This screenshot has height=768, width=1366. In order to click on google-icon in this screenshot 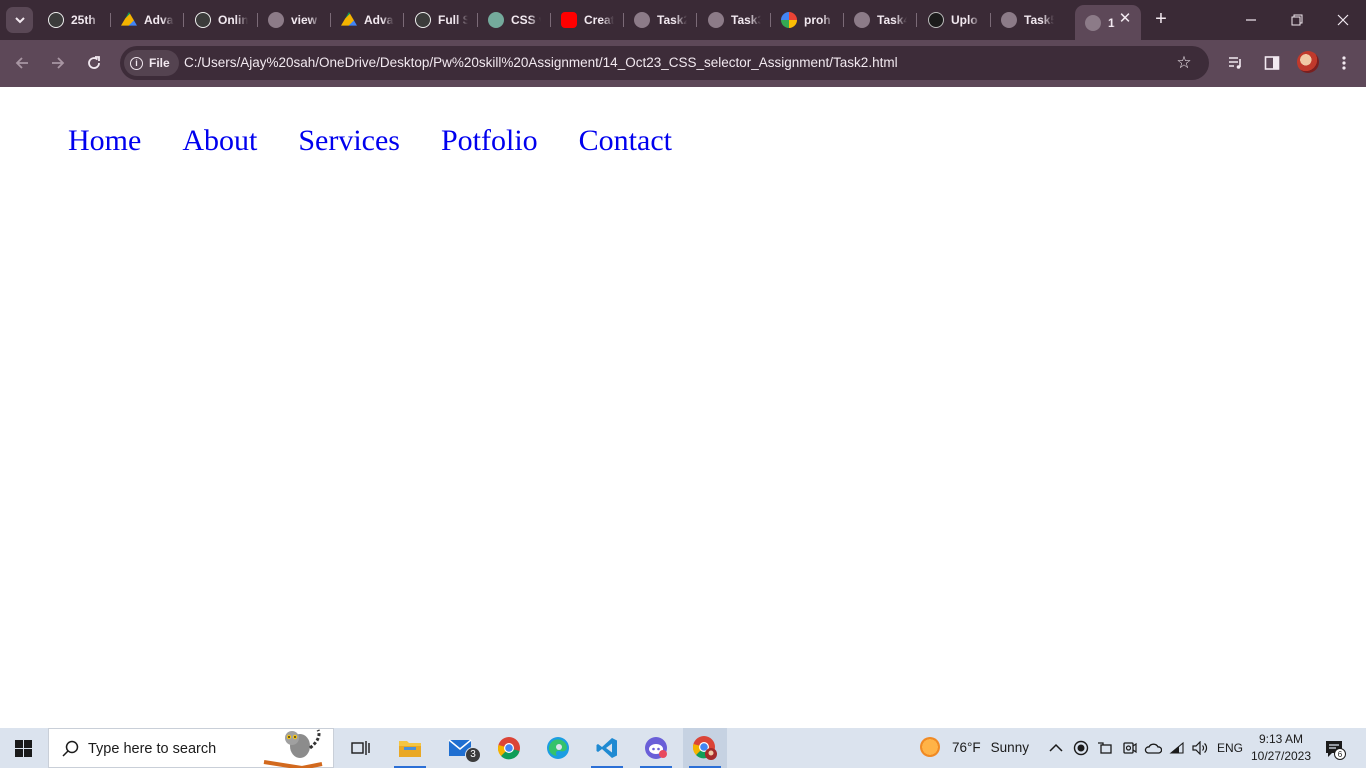, I will do `click(789, 20)`.